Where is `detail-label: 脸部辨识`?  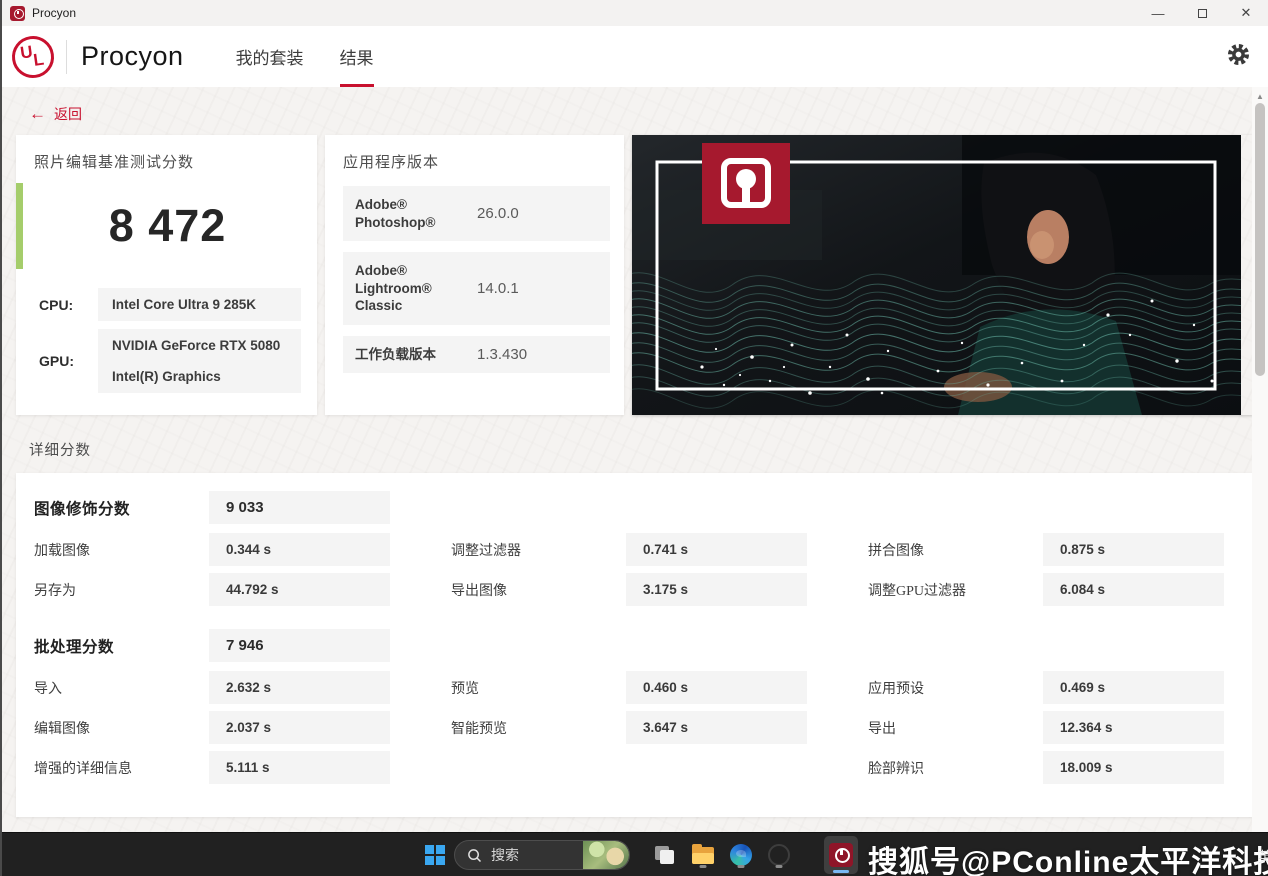 detail-label: 脸部辨识 is located at coordinates (896, 769).